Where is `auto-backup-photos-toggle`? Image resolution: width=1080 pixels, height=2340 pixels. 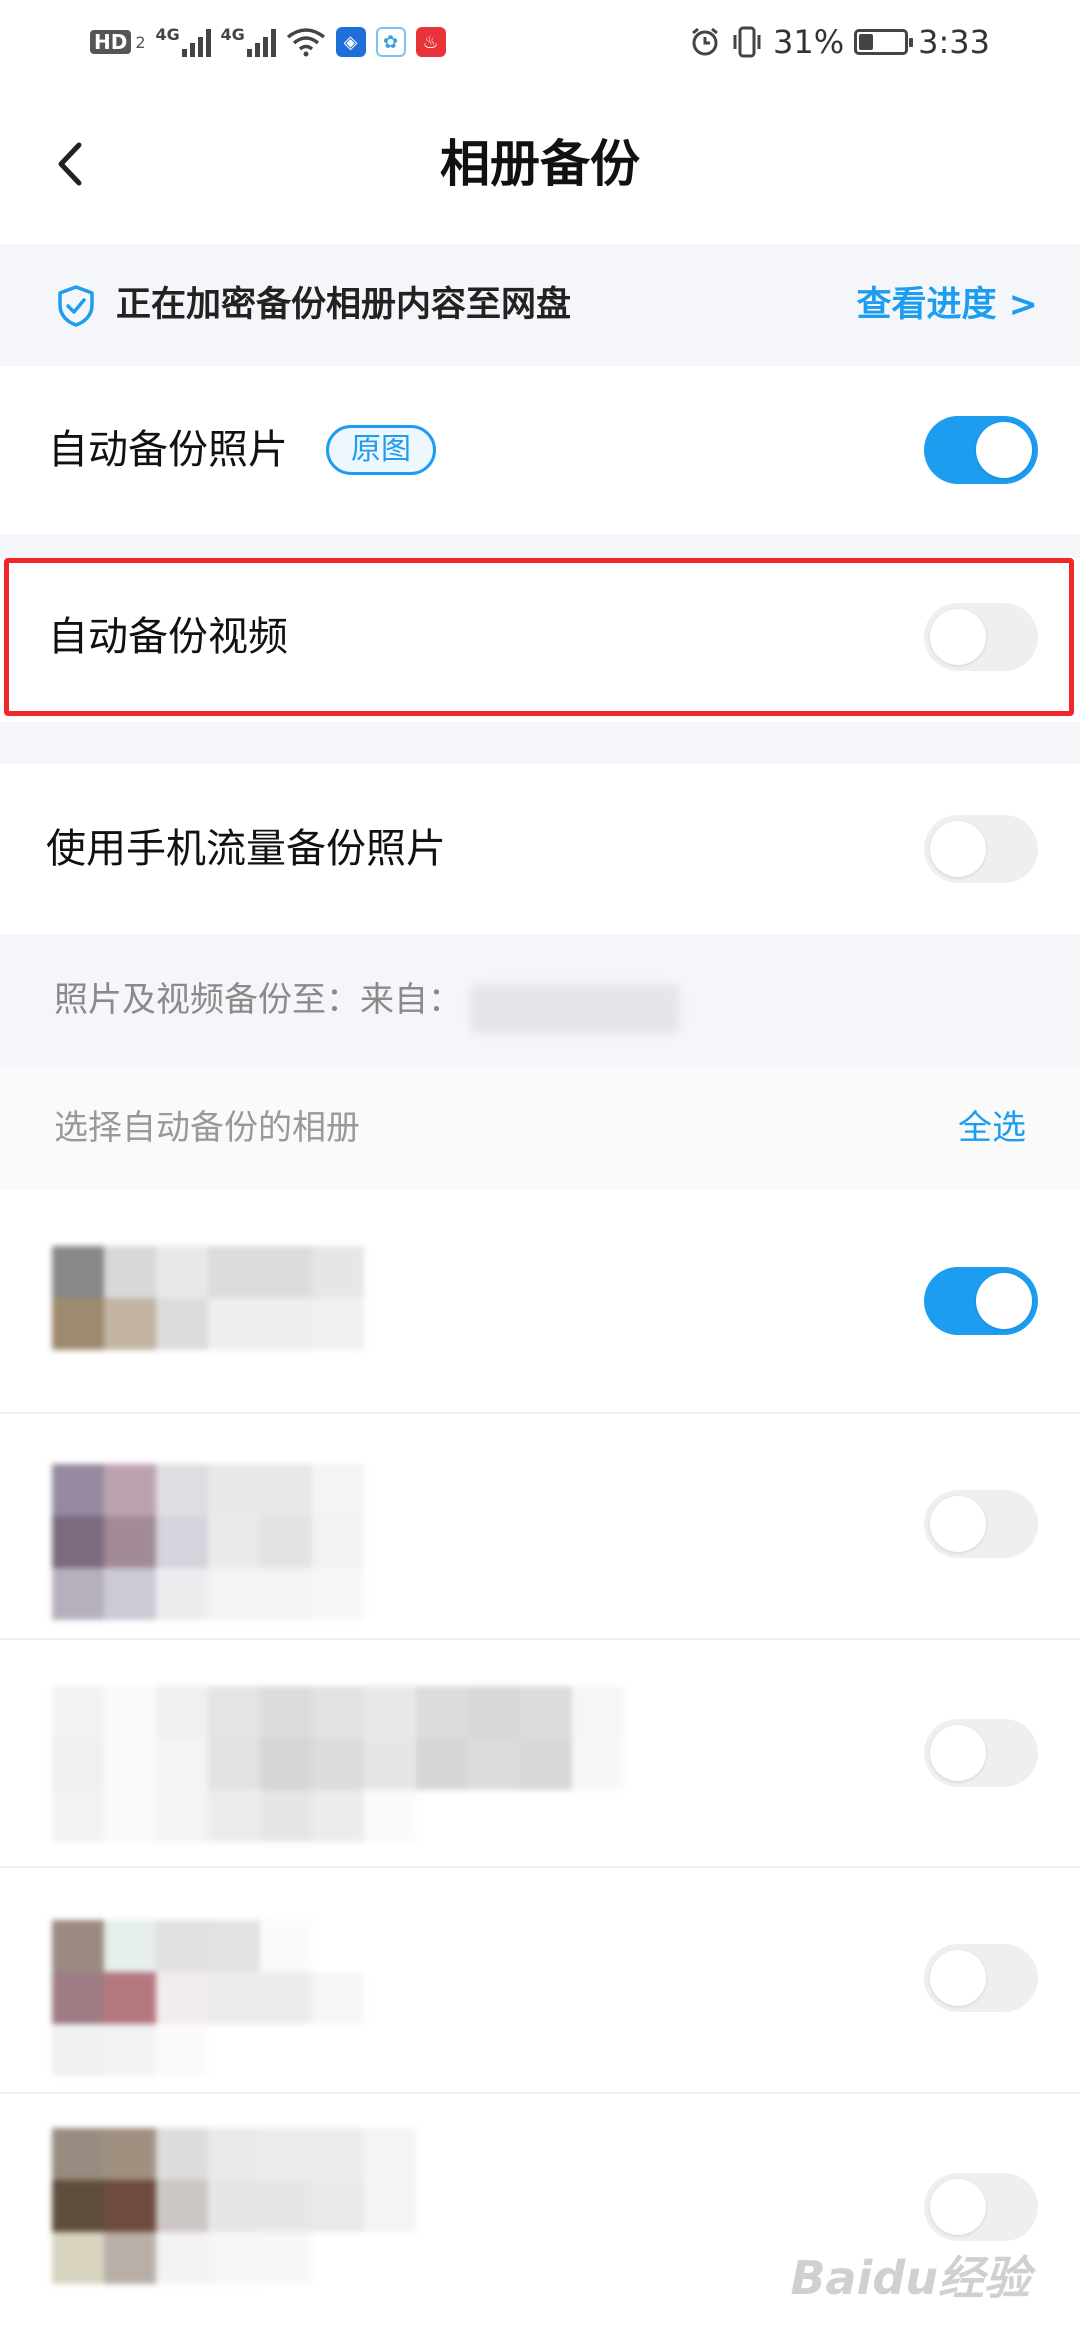 auto-backup-photos-toggle is located at coordinates (981, 450).